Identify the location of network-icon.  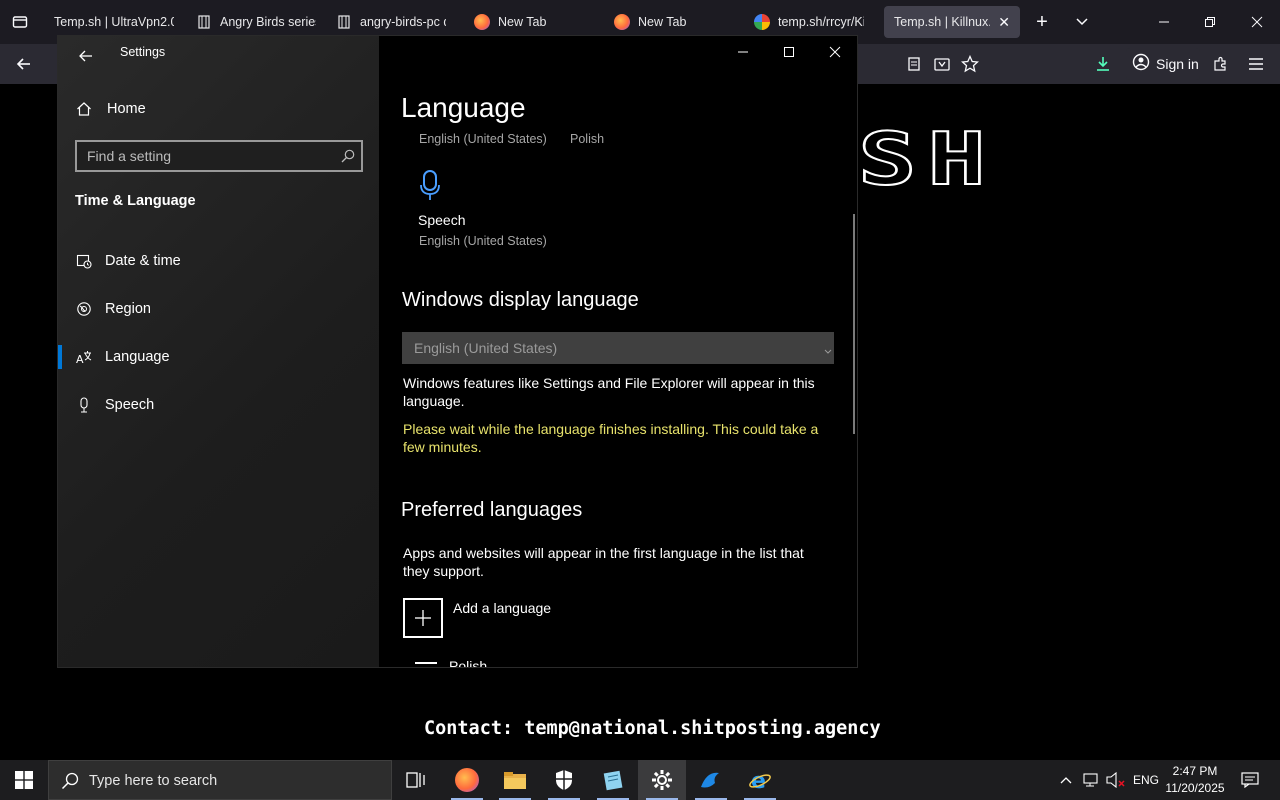
(1092, 780).